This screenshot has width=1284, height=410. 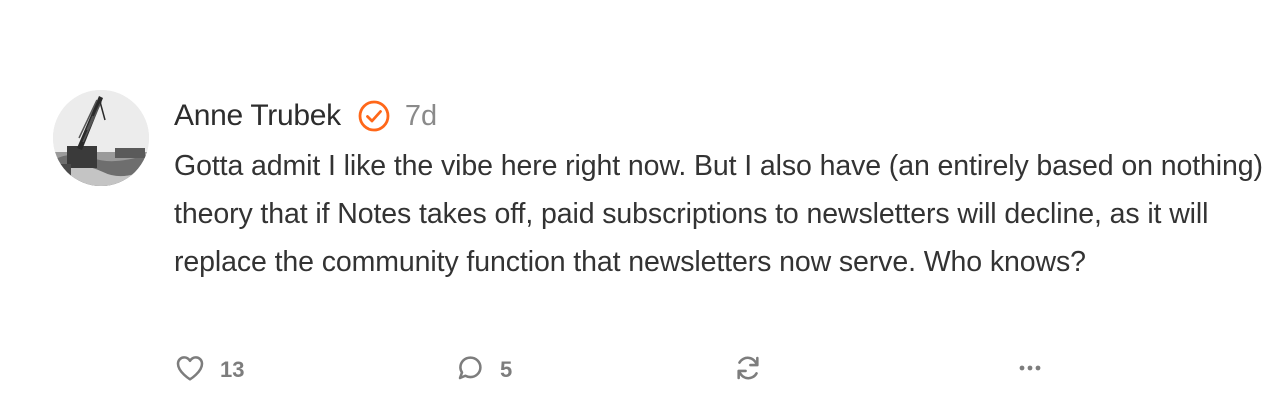 I want to click on restack-button, so click(x=748, y=370).